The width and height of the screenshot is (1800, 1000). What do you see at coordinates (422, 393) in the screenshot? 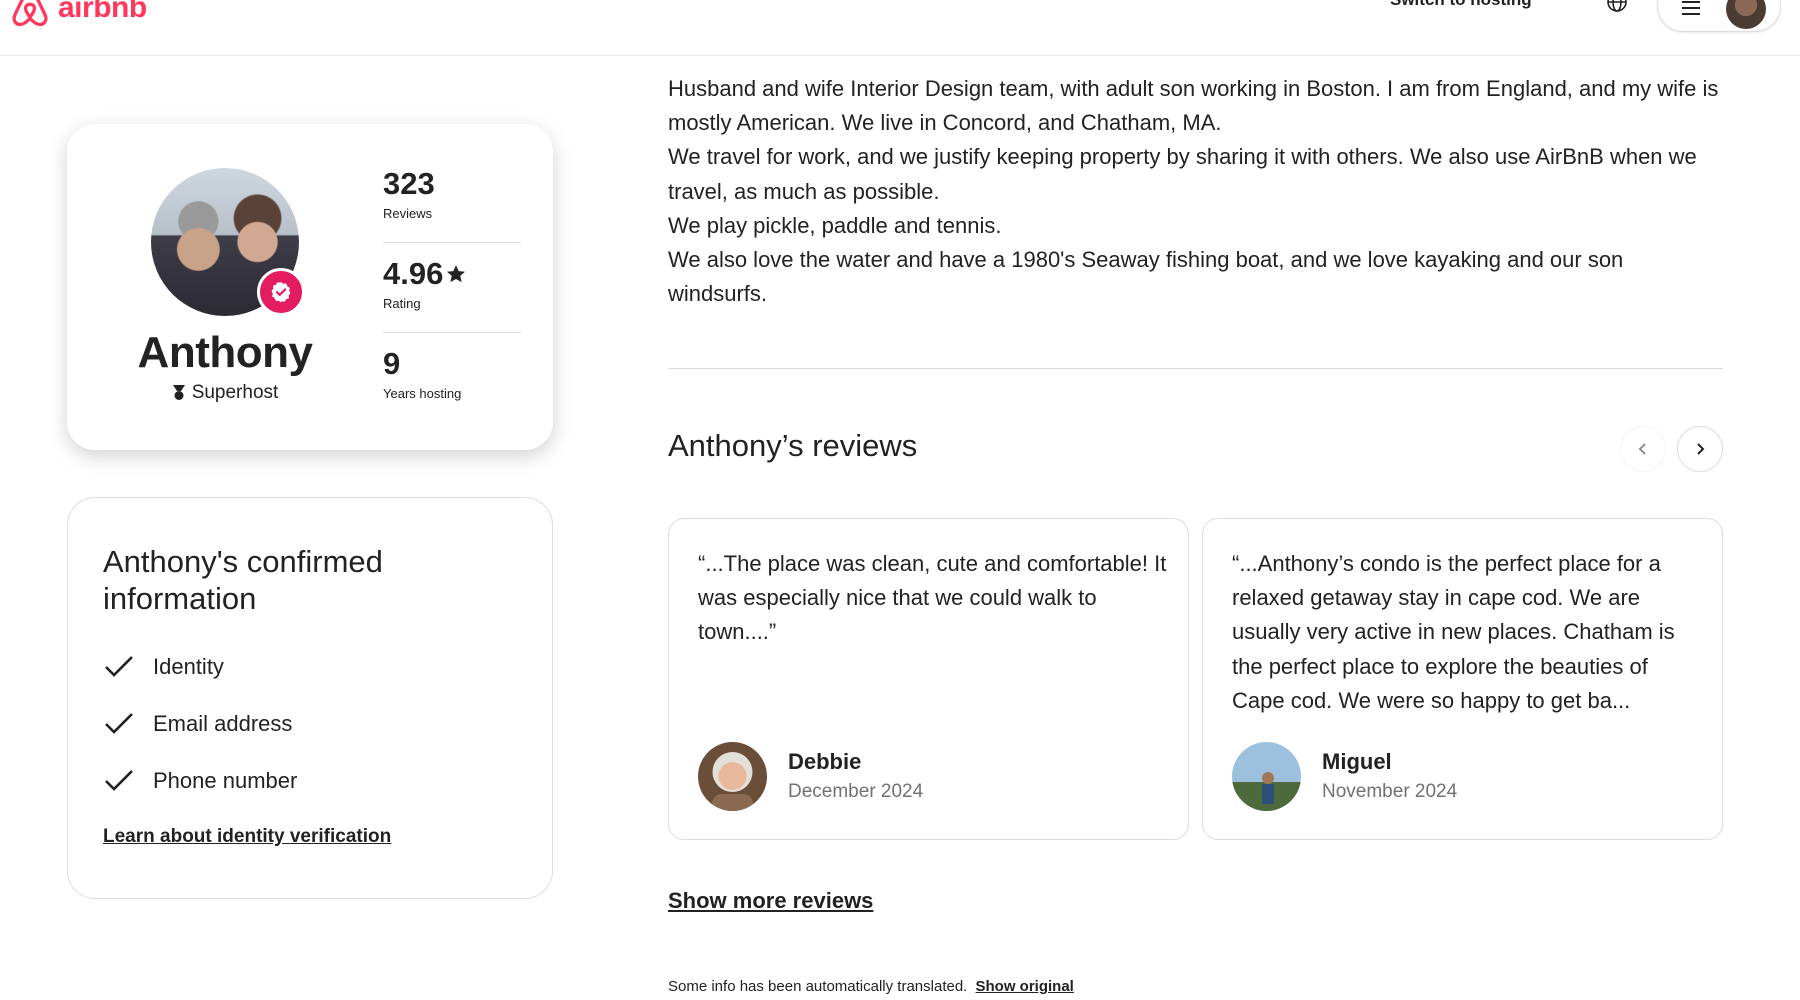
I see `stat-years-label: Years hosting` at bounding box center [422, 393].